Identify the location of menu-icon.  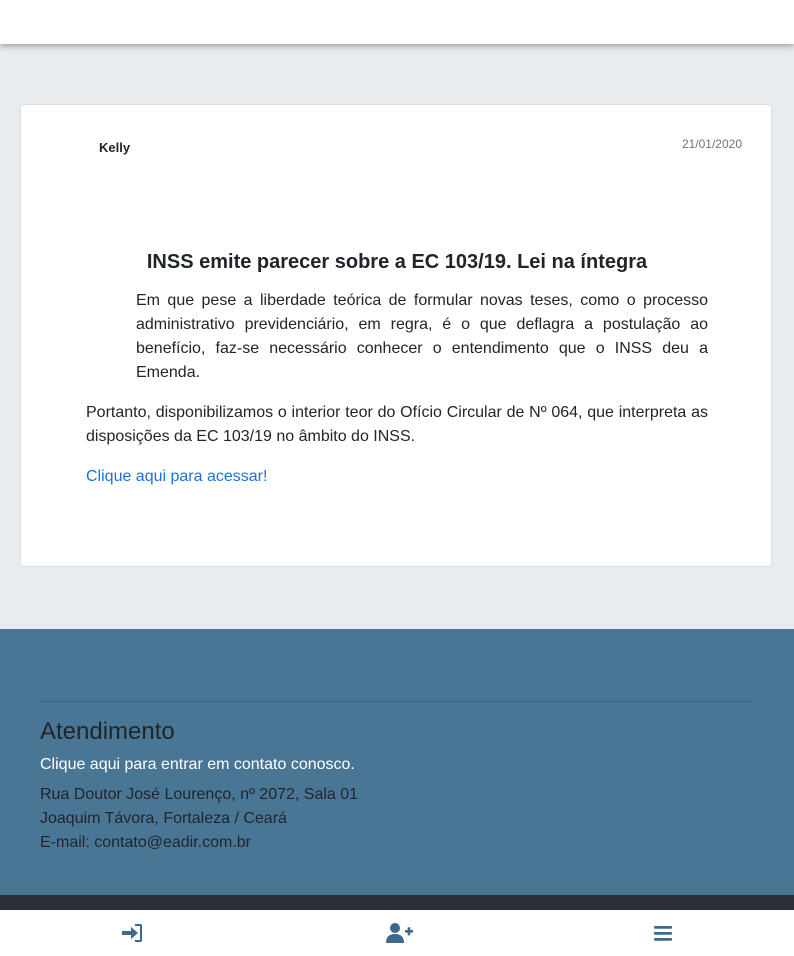
(663, 933).